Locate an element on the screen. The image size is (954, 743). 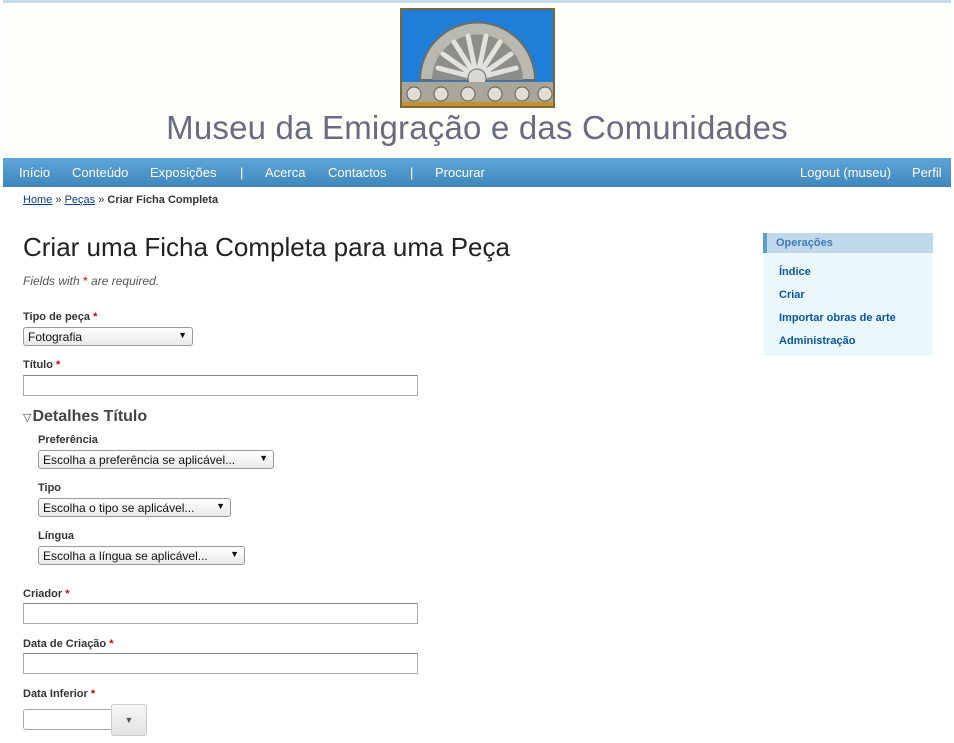
tipo-peca-select: Fotografia ▼ is located at coordinates (108, 336).